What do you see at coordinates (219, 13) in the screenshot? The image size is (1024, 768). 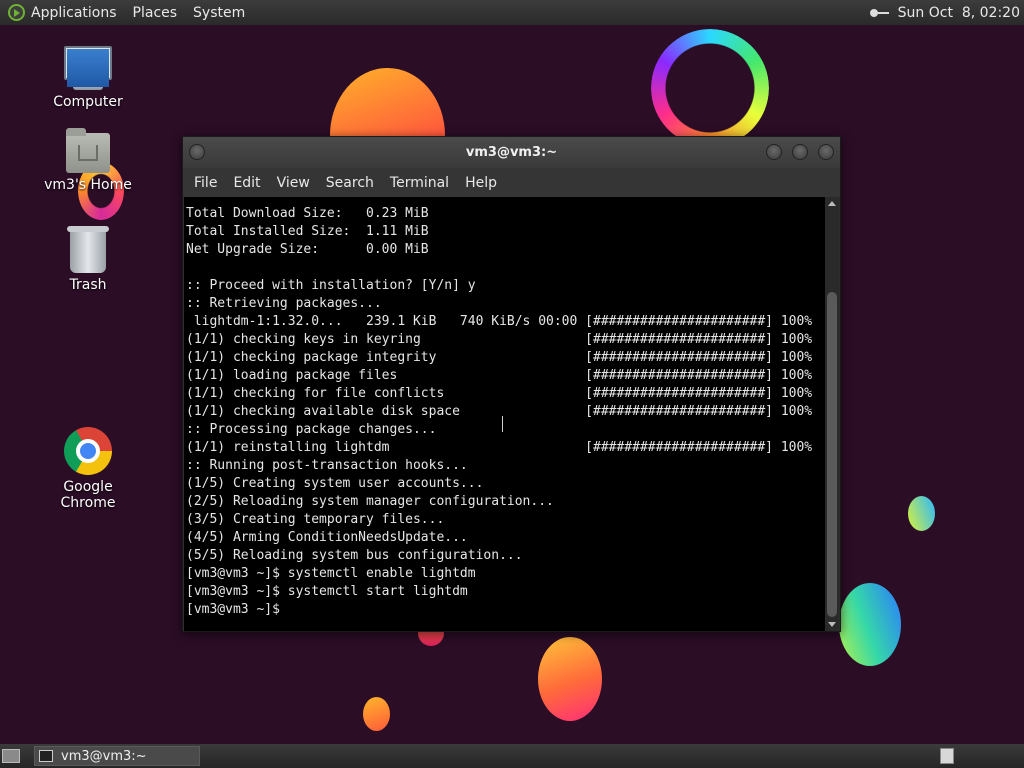 I see `system-menu: System` at bounding box center [219, 13].